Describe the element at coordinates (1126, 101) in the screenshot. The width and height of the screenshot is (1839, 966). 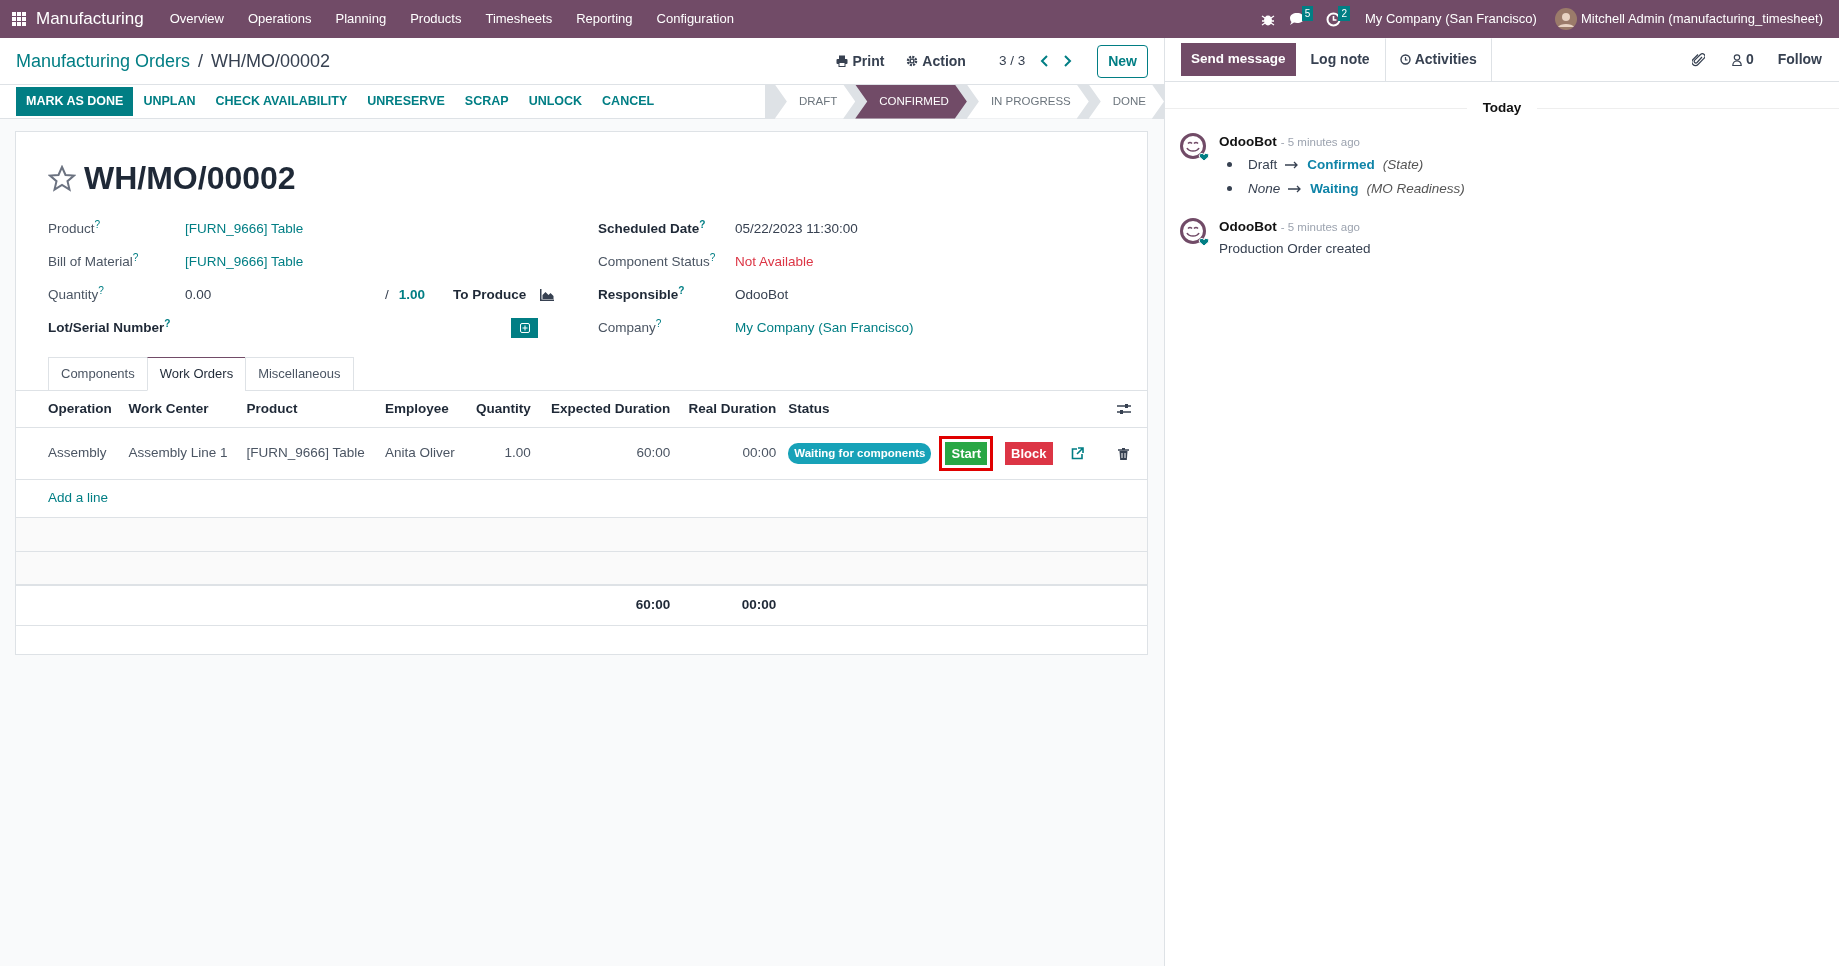
I see `status-stage: DONE` at that location.